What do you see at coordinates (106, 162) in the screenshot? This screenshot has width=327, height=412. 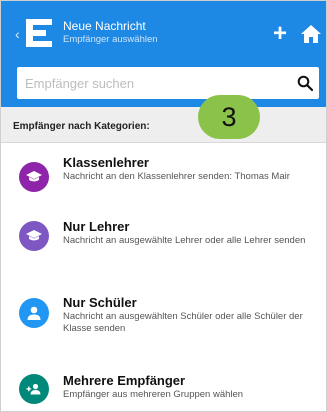 I see `item-title: Klassenlehrer` at bounding box center [106, 162].